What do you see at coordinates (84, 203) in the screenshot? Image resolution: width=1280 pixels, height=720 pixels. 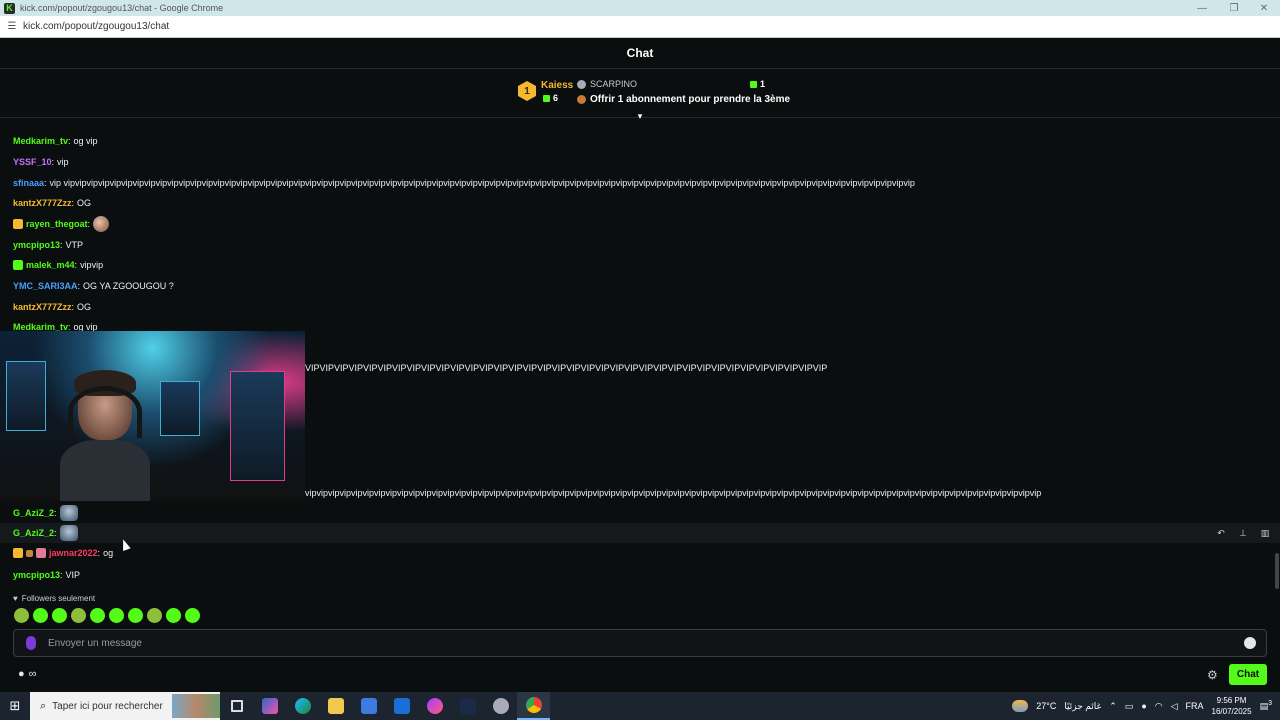 I see `chat-text: OG` at bounding box center [84, 203].